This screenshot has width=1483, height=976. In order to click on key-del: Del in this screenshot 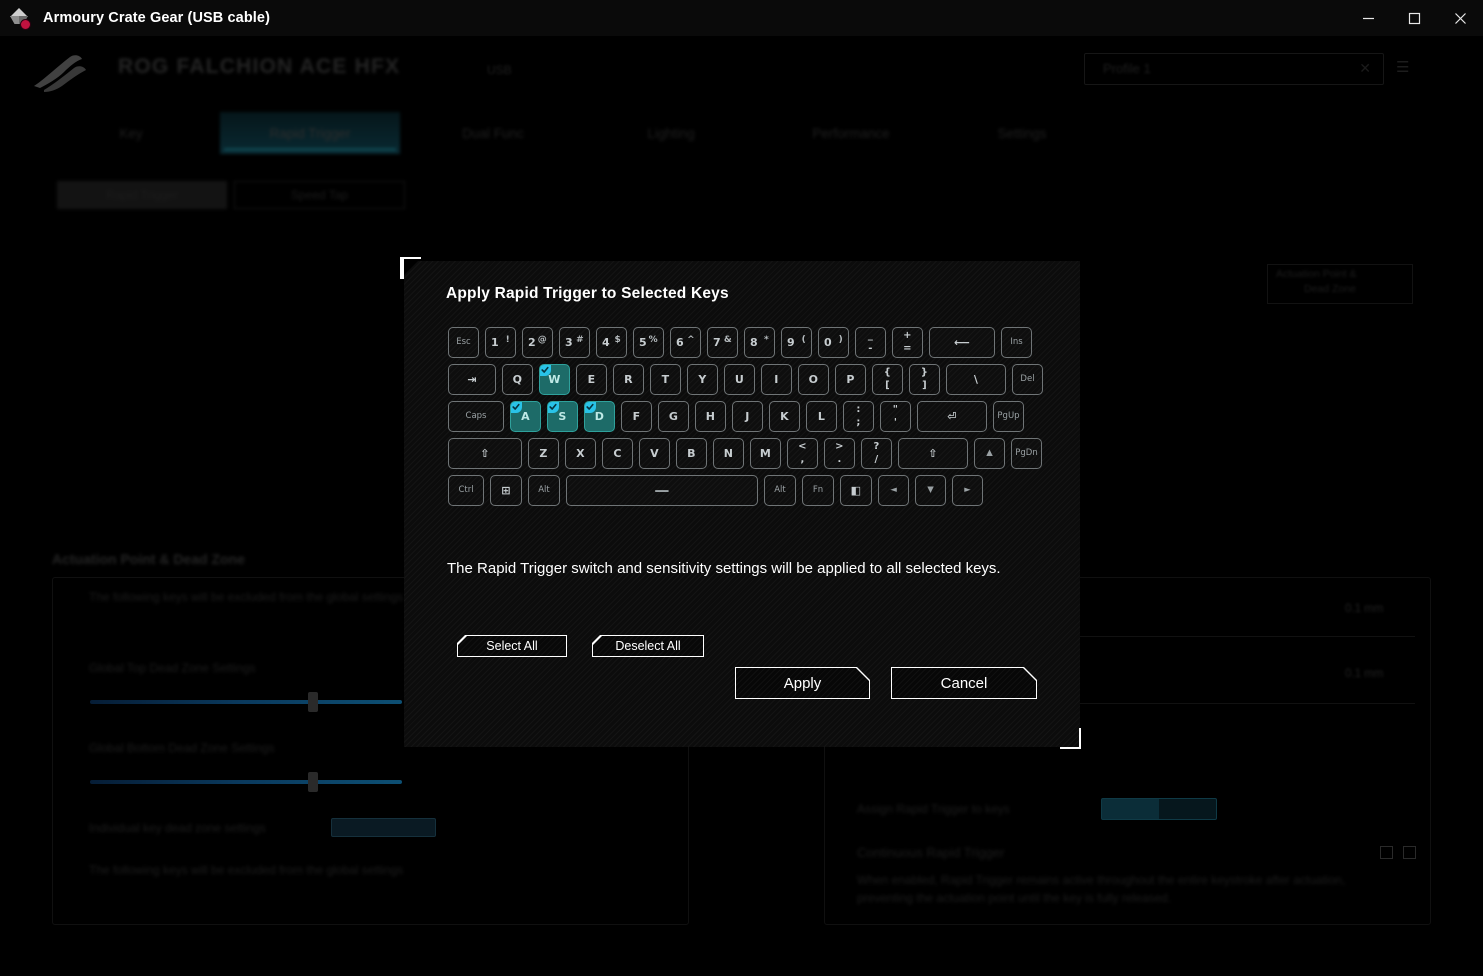, I will do `click(1027, 379)`.